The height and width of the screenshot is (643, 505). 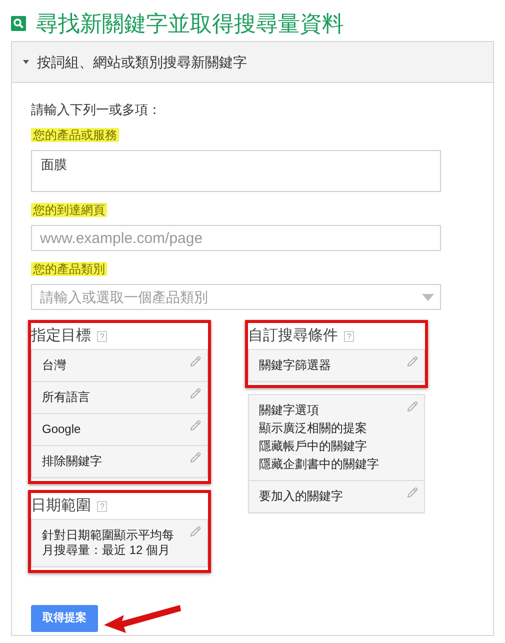 What do you see at coordinates (61, 506) in the screenshot?
I see `group-heading: 日期範圍` at bounding box center [61, 506].